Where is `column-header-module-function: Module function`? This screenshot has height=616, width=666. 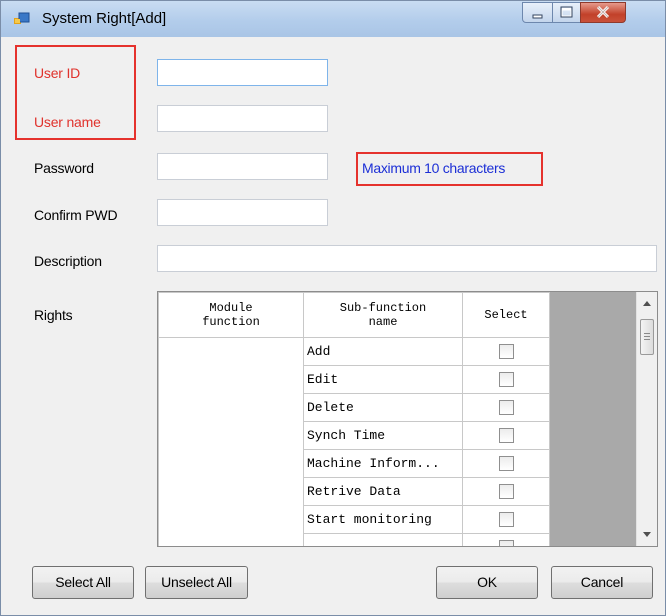
column-header-module-function: Module function is located at coordinates (231, 315).